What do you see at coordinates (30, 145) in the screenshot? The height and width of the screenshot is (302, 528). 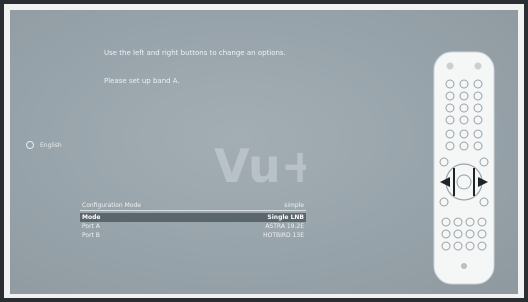 I see `globe-icon` at bounding box center [30, 145].